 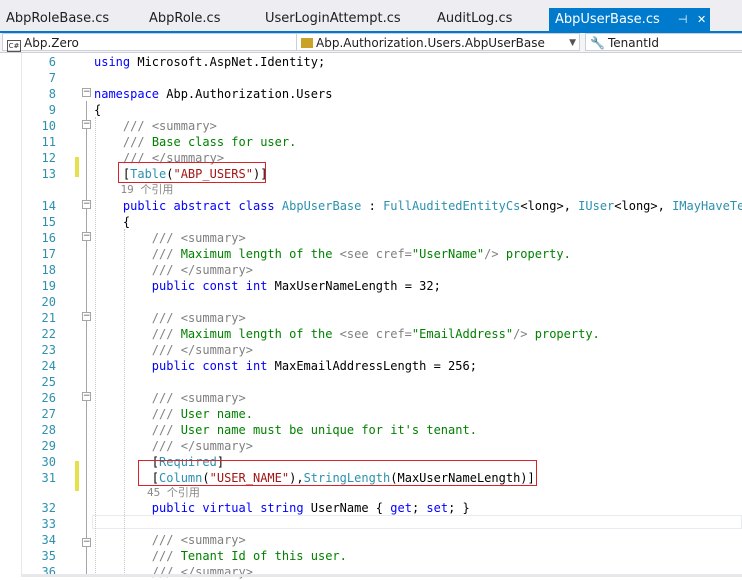 I want to click on code-line: public const int MaxUserNameLength = 32;, so click(x=296, y=286).